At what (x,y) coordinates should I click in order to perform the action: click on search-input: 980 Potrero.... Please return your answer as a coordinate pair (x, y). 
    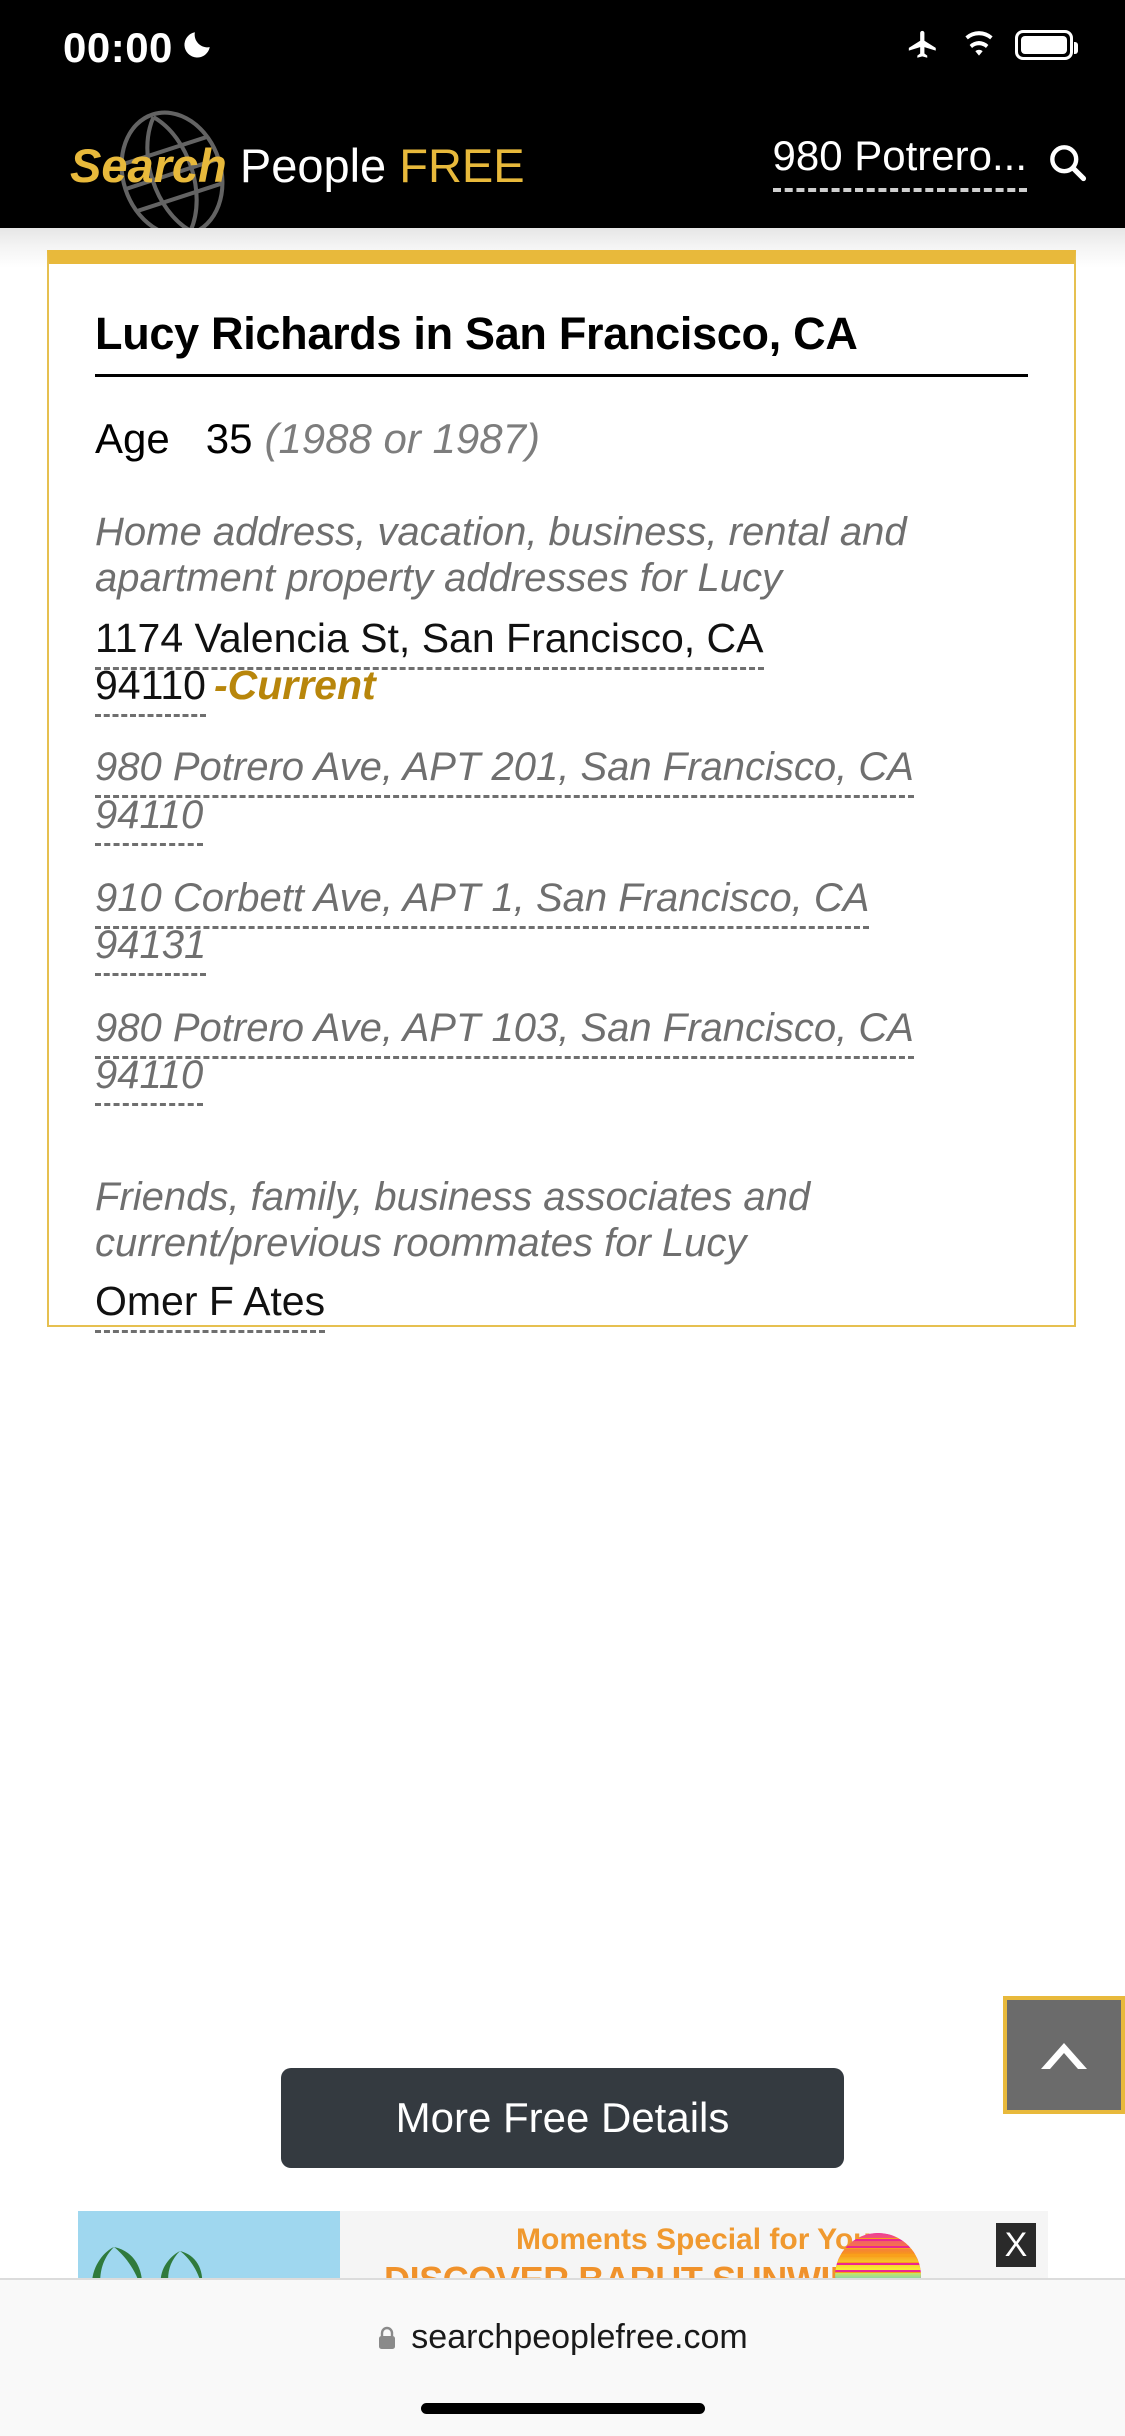
    Looking at the image, I should click on (899, 162).